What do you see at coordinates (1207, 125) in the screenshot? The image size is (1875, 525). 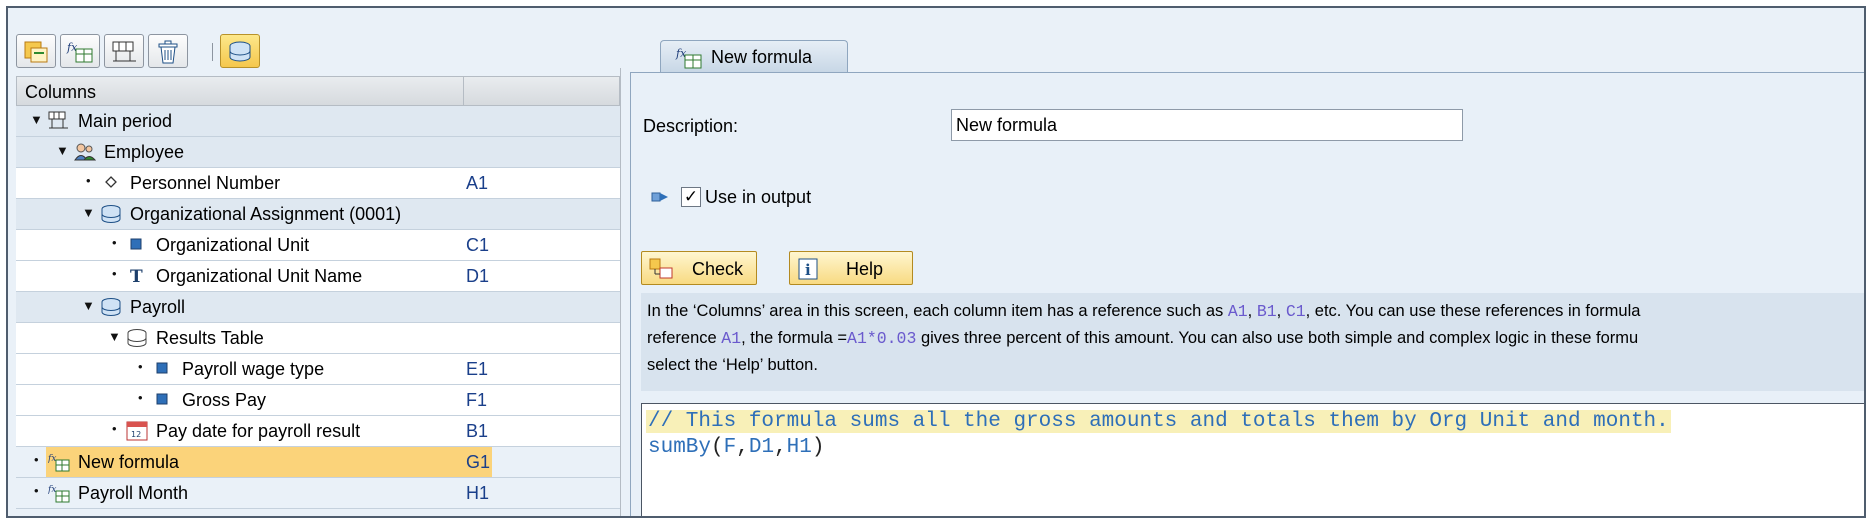 I see `description-input` at bounding box center [1207, 125].